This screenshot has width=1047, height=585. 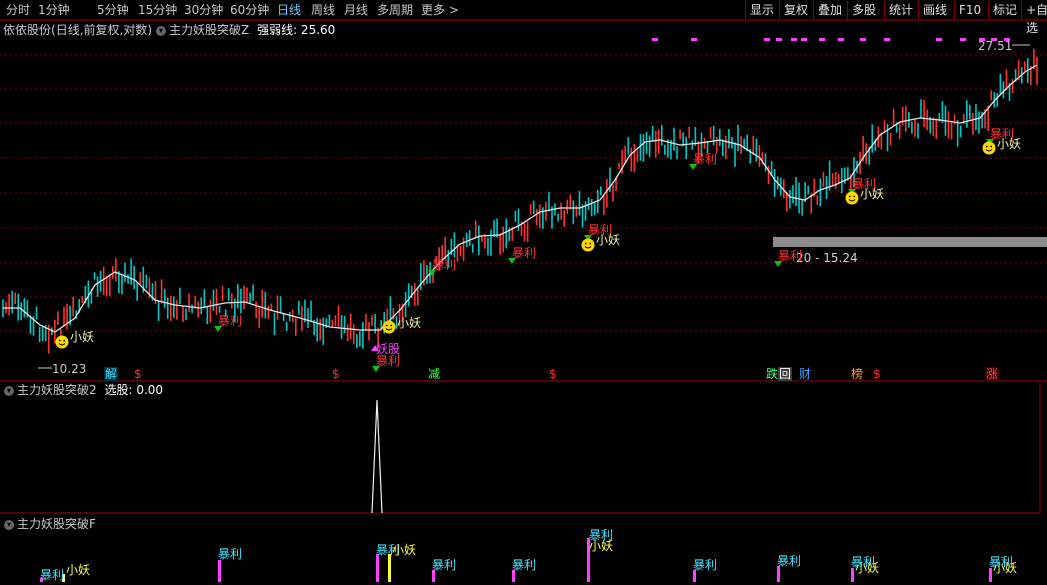 What do you see at coordinates (377, 456) in the screenshot?
I see `signal-spike` at bounding box center [377, 456].